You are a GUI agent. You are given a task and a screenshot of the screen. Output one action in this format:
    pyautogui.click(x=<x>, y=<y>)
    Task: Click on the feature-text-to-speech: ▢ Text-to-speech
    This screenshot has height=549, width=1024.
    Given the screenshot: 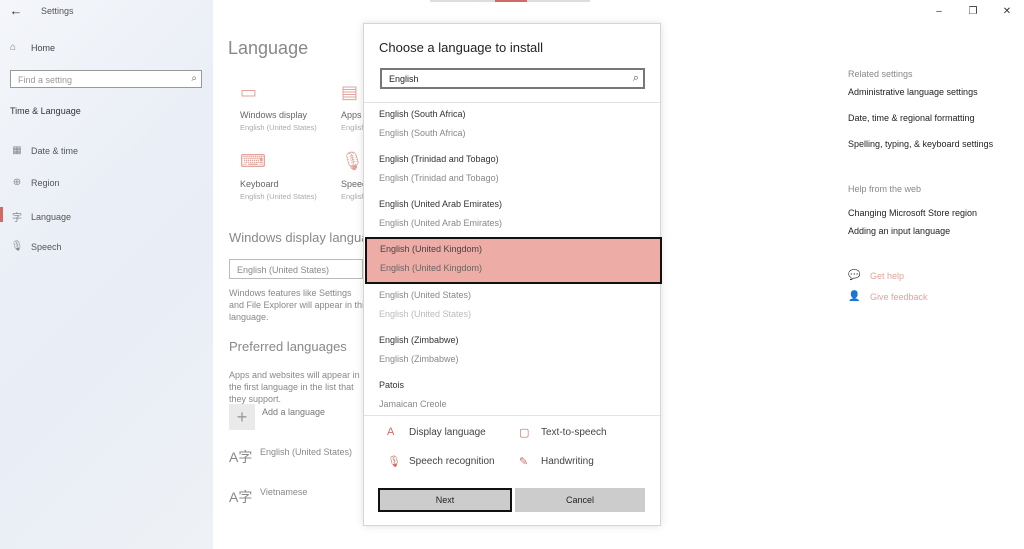 What is the action you would take?
    pyautogui.click(x=563, y=432)
    